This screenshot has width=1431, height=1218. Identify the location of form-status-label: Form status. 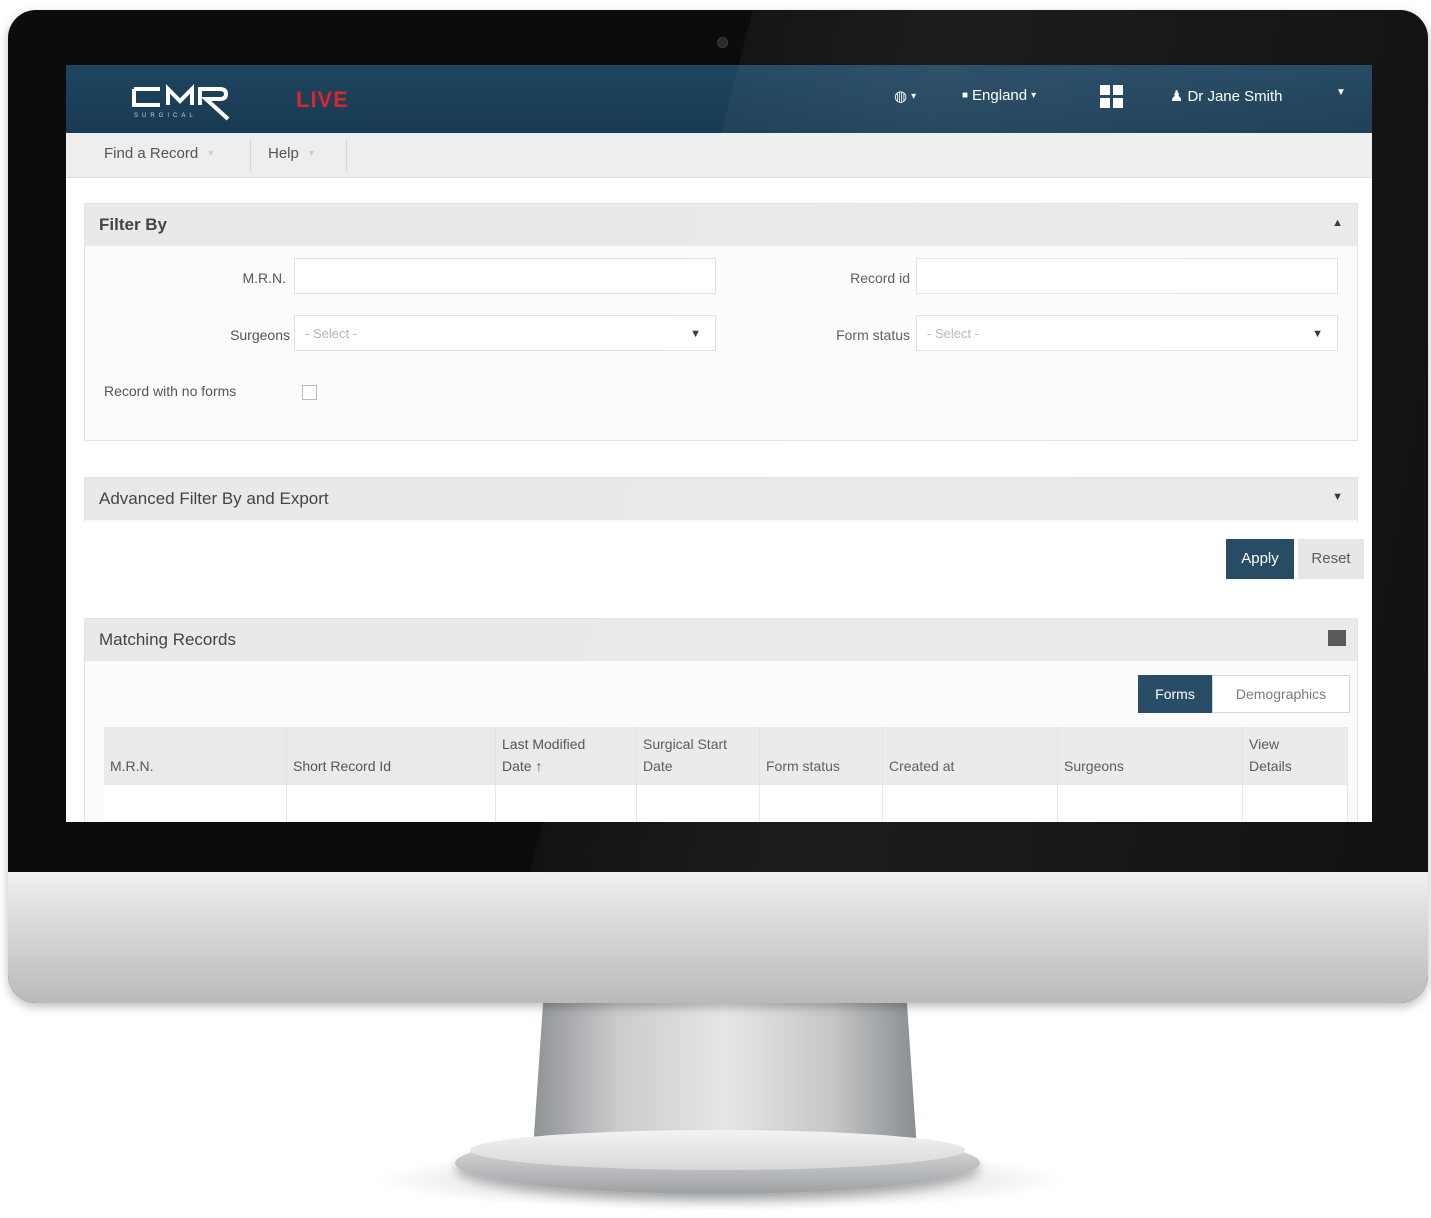
(873, 335).